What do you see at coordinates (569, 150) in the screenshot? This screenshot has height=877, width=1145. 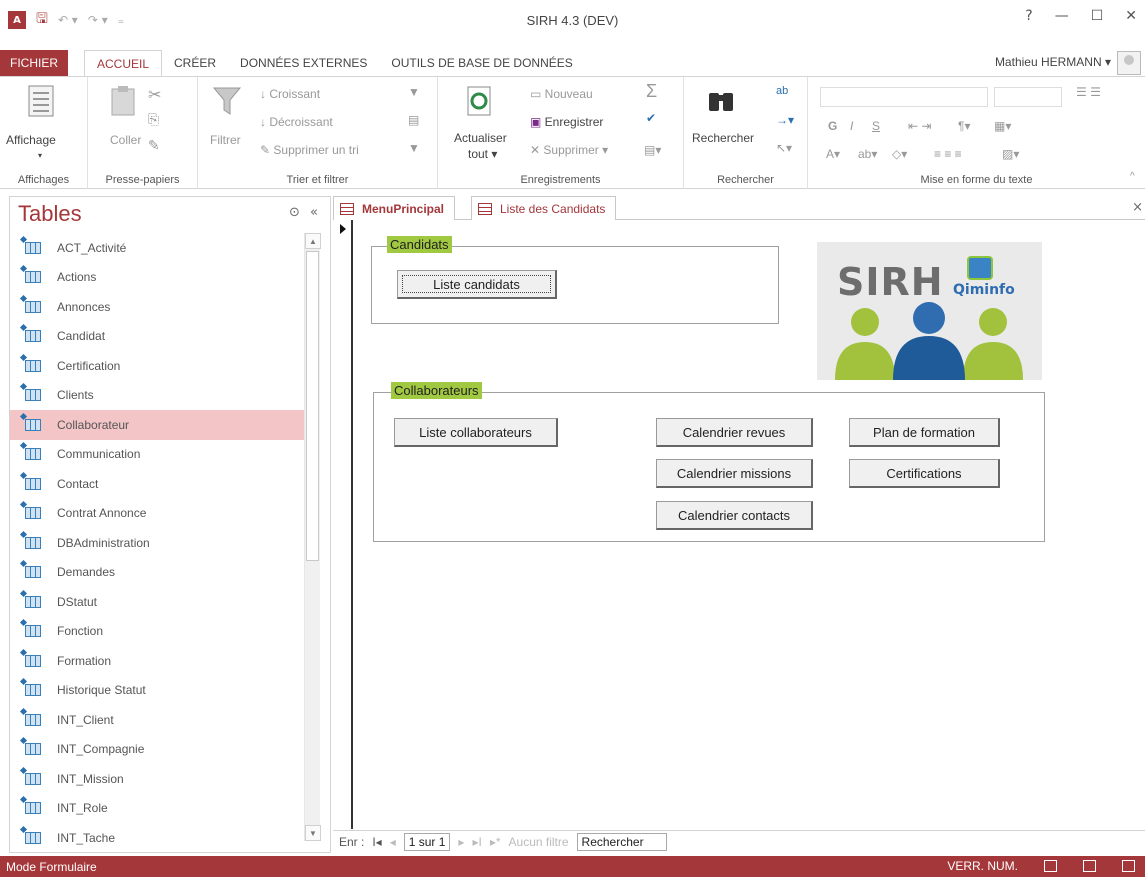 I see `supprimer-button: ✕ Supprimer ▾` at bounding box center [569, 150].